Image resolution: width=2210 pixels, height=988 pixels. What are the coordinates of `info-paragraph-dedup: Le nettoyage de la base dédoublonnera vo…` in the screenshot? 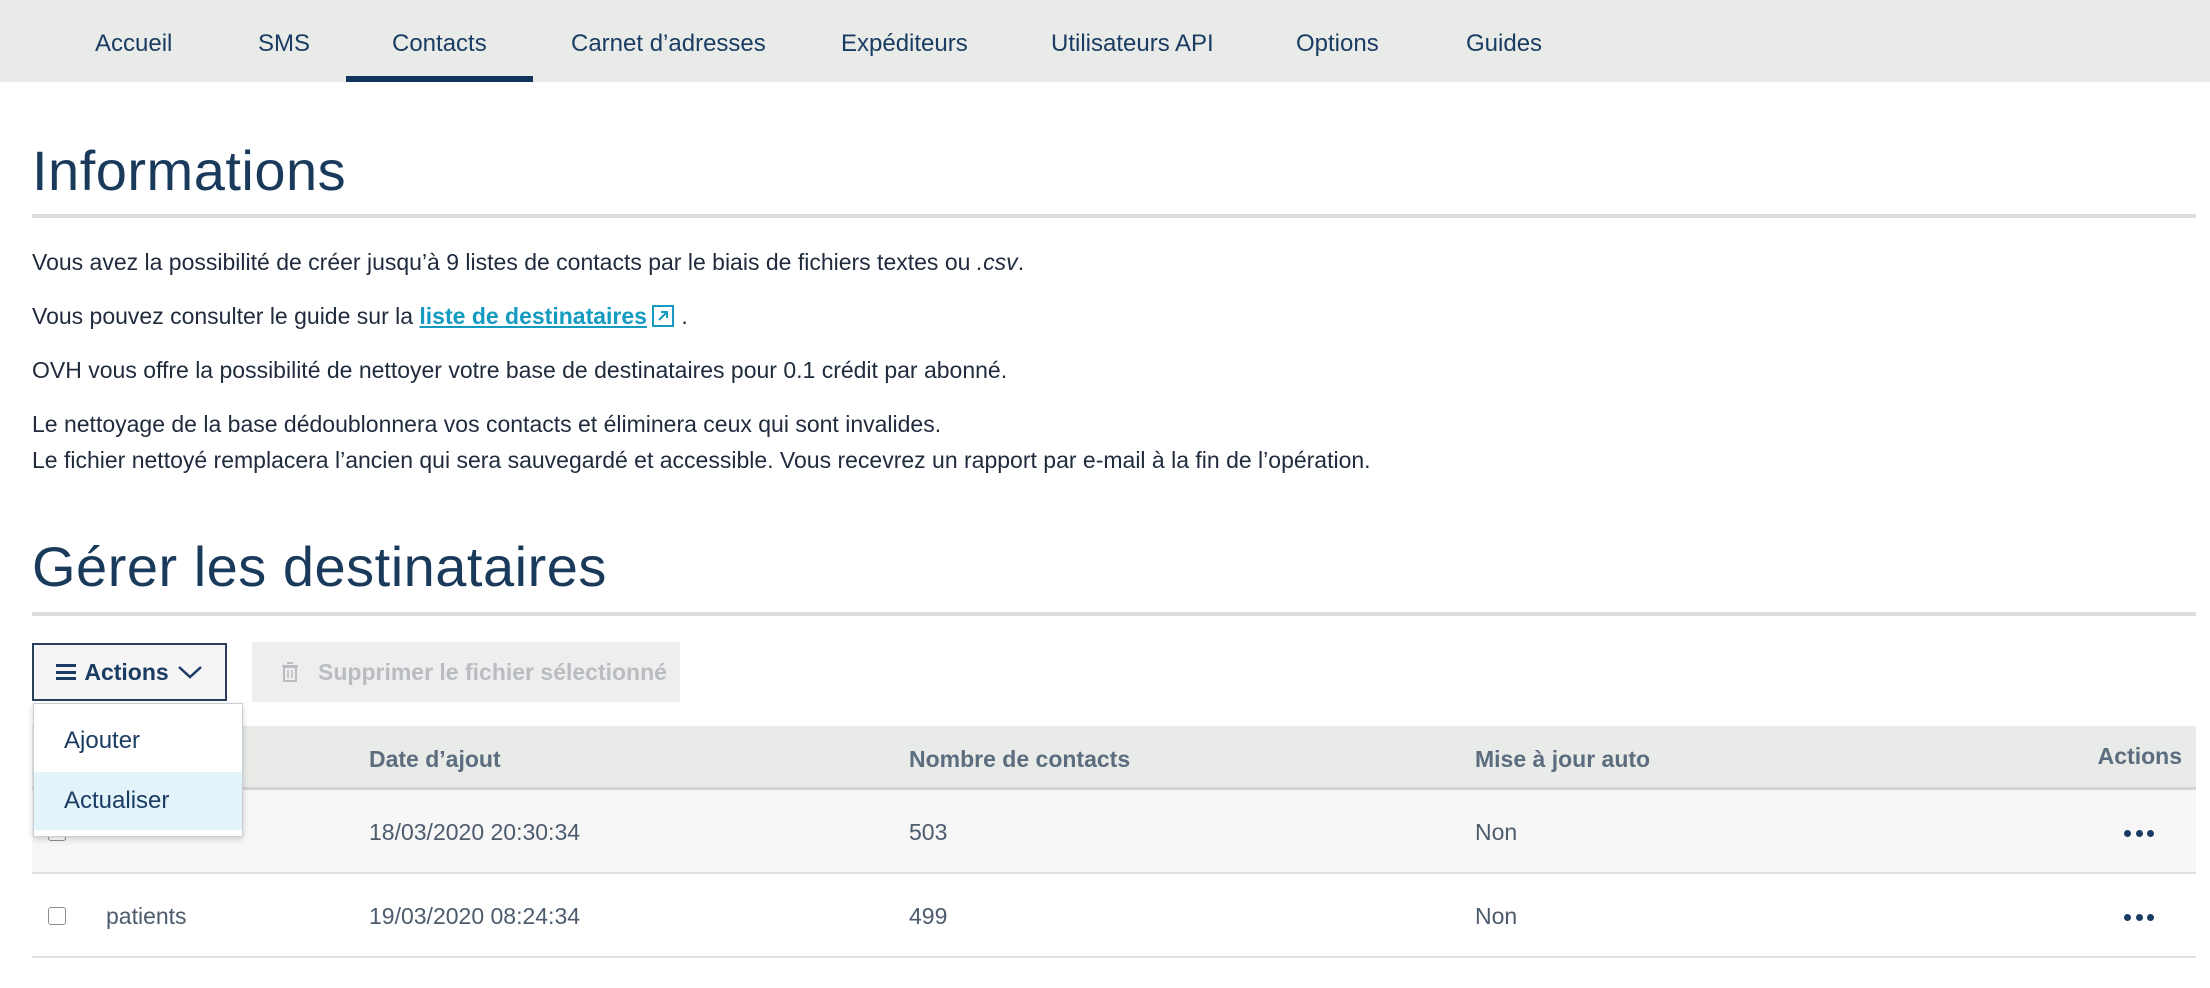 It's located at (487, 424).